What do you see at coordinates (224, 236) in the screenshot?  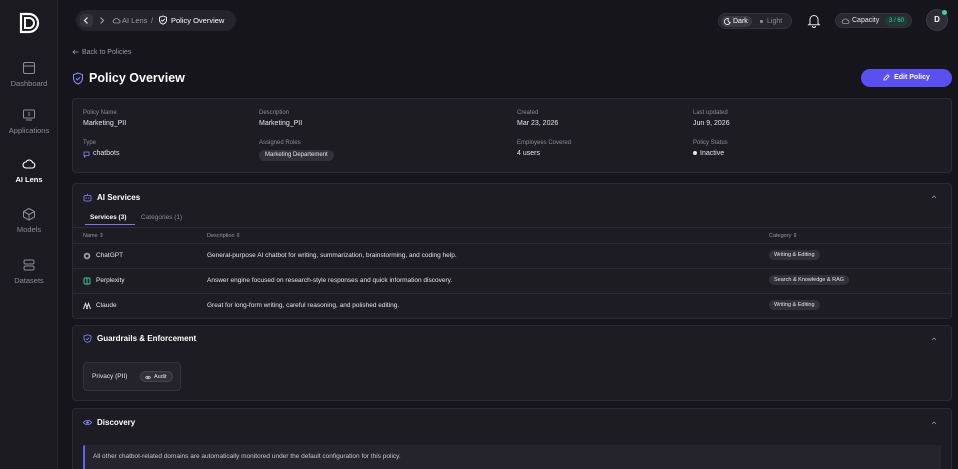 I see `column-header-description: Description ⇕` at bounding box center [224, 236].